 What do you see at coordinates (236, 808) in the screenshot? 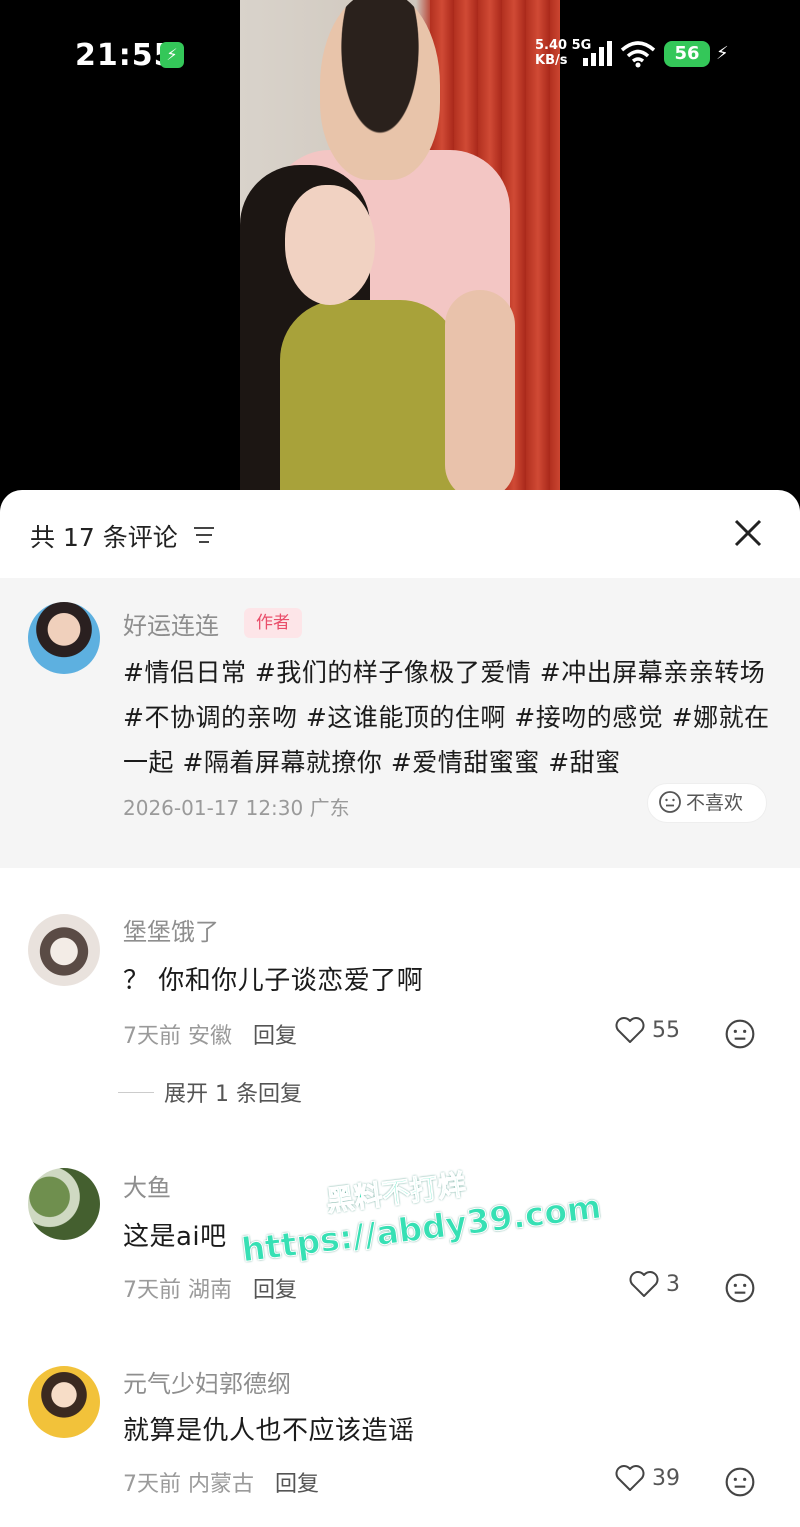
I see `author-post-meta: 2026-01-17 12:30 广东` at bounding box center [236, 808].